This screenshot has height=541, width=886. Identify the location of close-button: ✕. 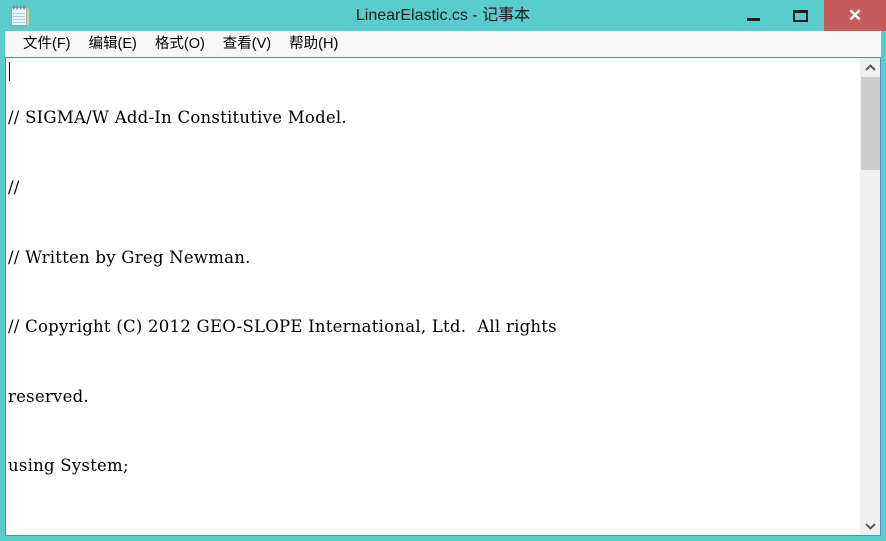
(855, 15).